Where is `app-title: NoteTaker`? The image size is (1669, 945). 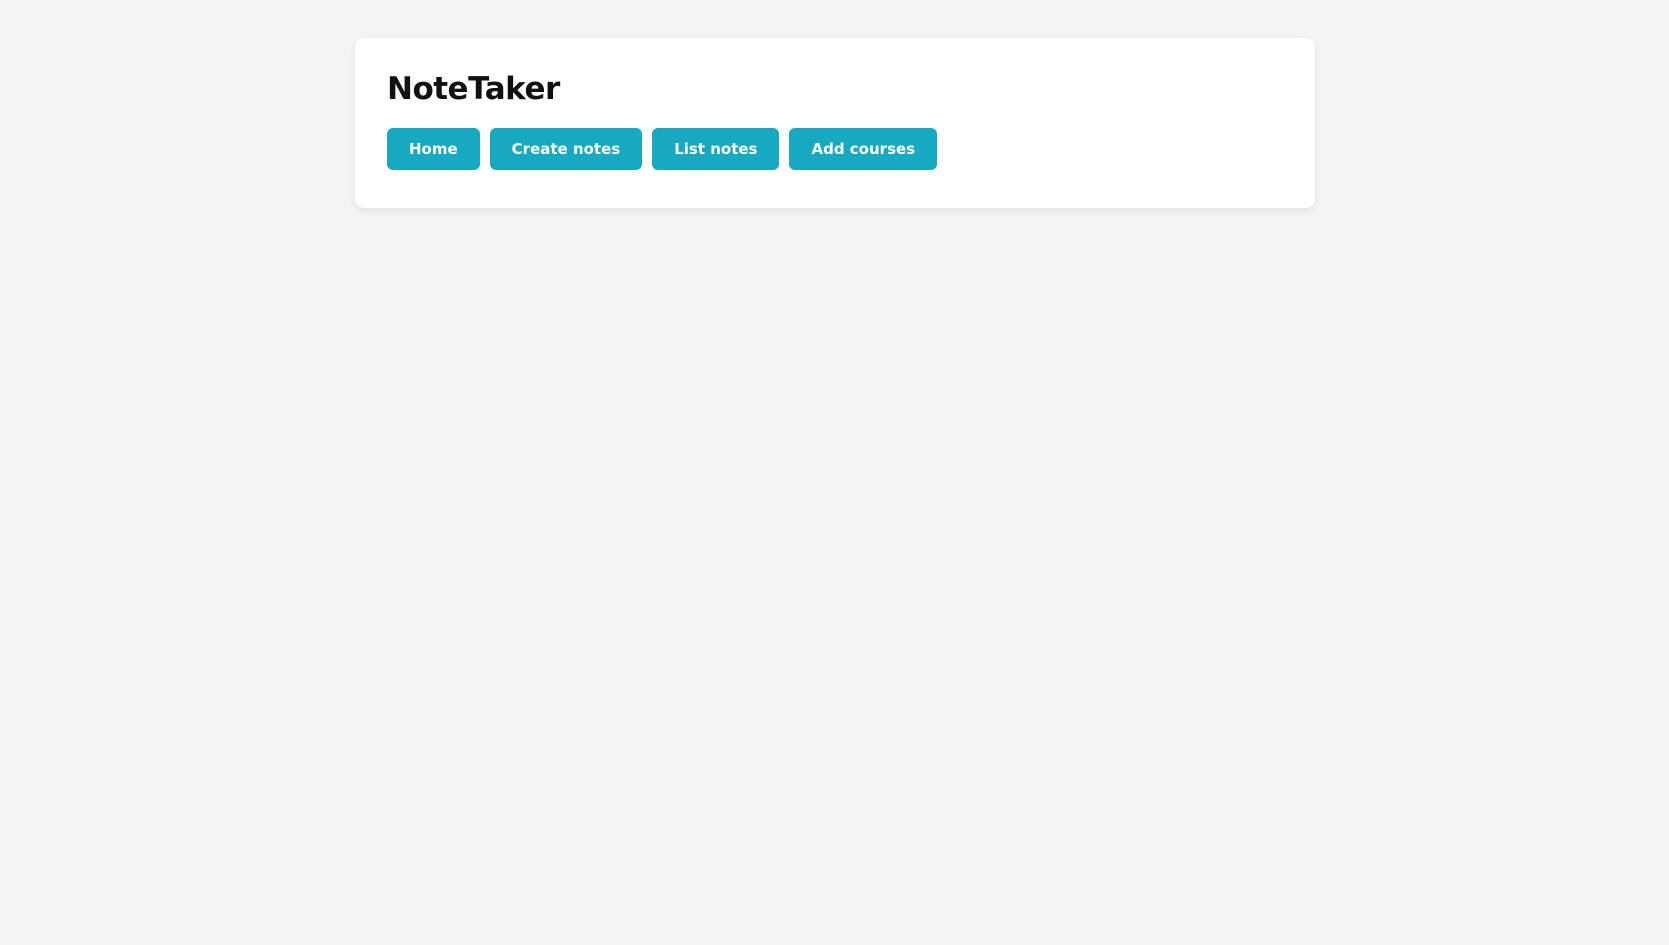 app-title: NoteTaker is located at coordinates (473, 89).